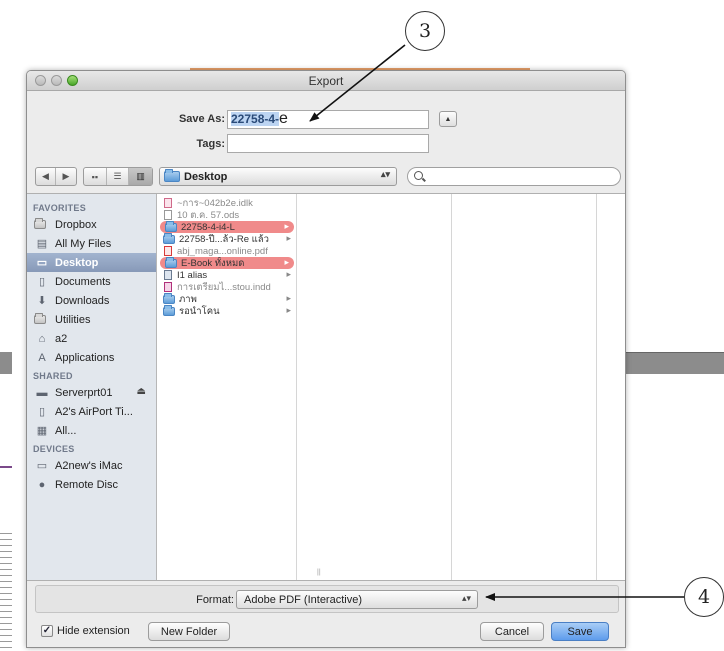 This screenshot has height=651, width=724. Describe the element at coordinates (514, 176) in the screenshot. I see `search-field` at that location.